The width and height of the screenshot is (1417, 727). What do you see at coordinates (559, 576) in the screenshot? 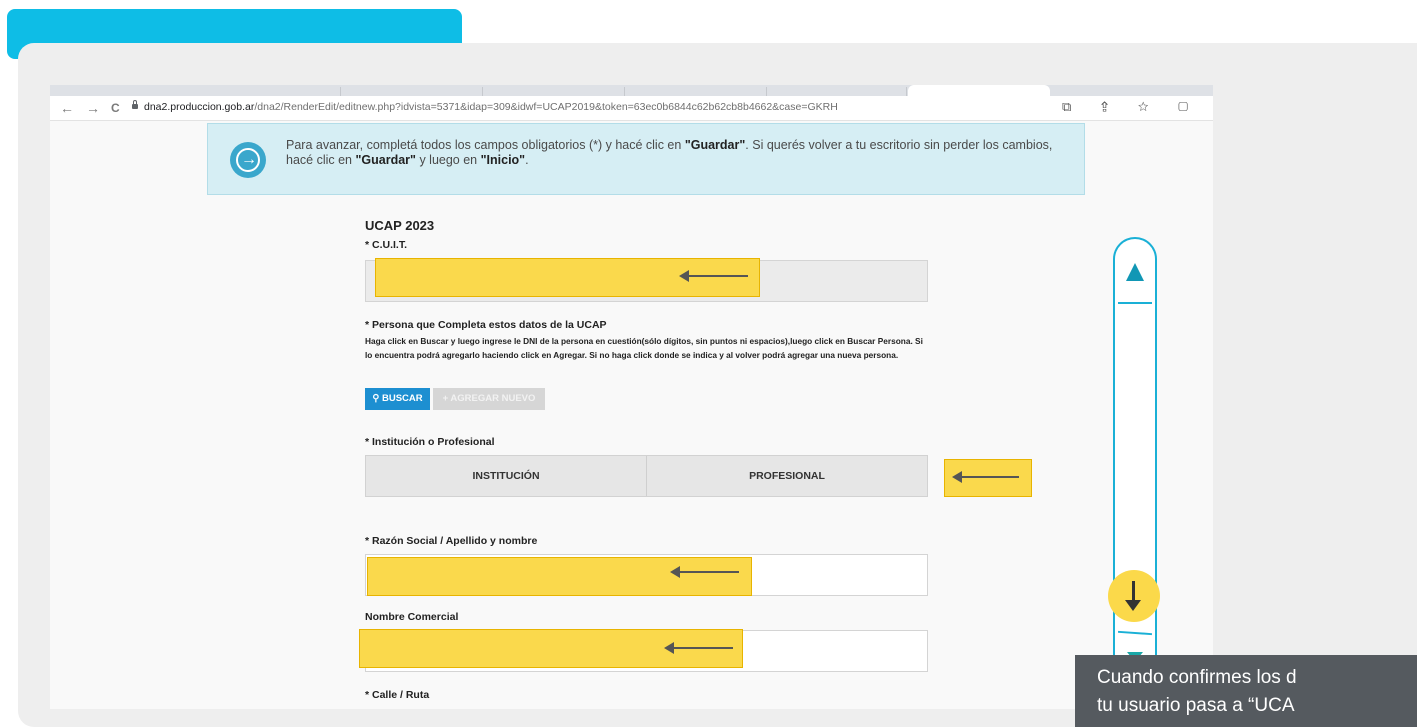
I see `razon-social-highlight` at bounding box center [559, 576].